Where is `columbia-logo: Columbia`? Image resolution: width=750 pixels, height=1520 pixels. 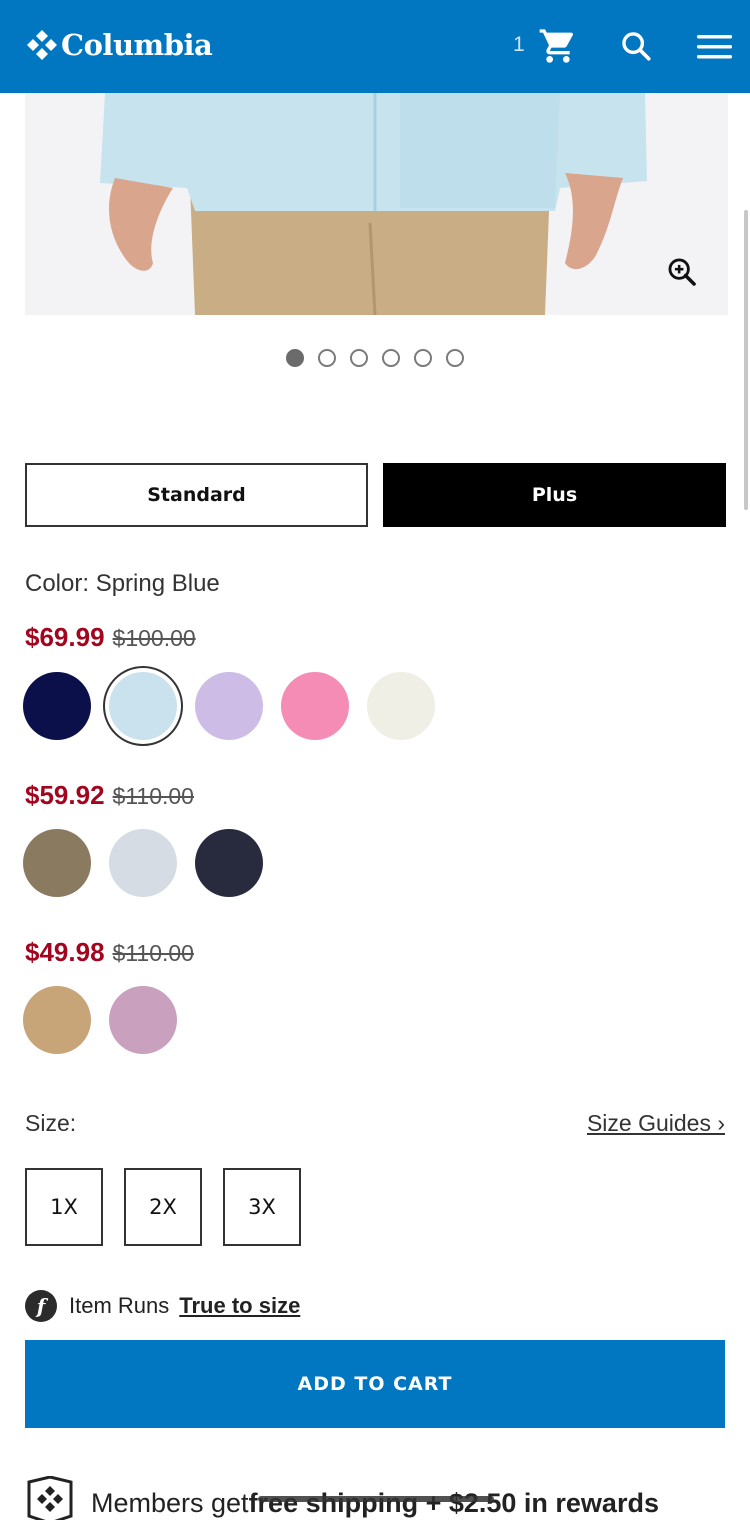
columbia-logo: Columbia is located at coordinates (119, 45).